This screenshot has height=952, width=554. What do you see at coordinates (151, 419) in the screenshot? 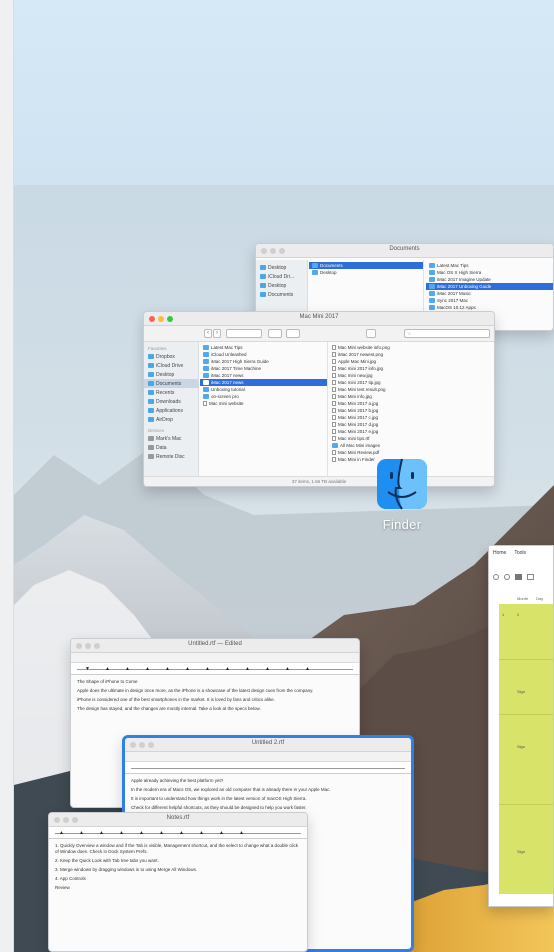
I see `airdrop-icon` at bounding box center [151, 419].